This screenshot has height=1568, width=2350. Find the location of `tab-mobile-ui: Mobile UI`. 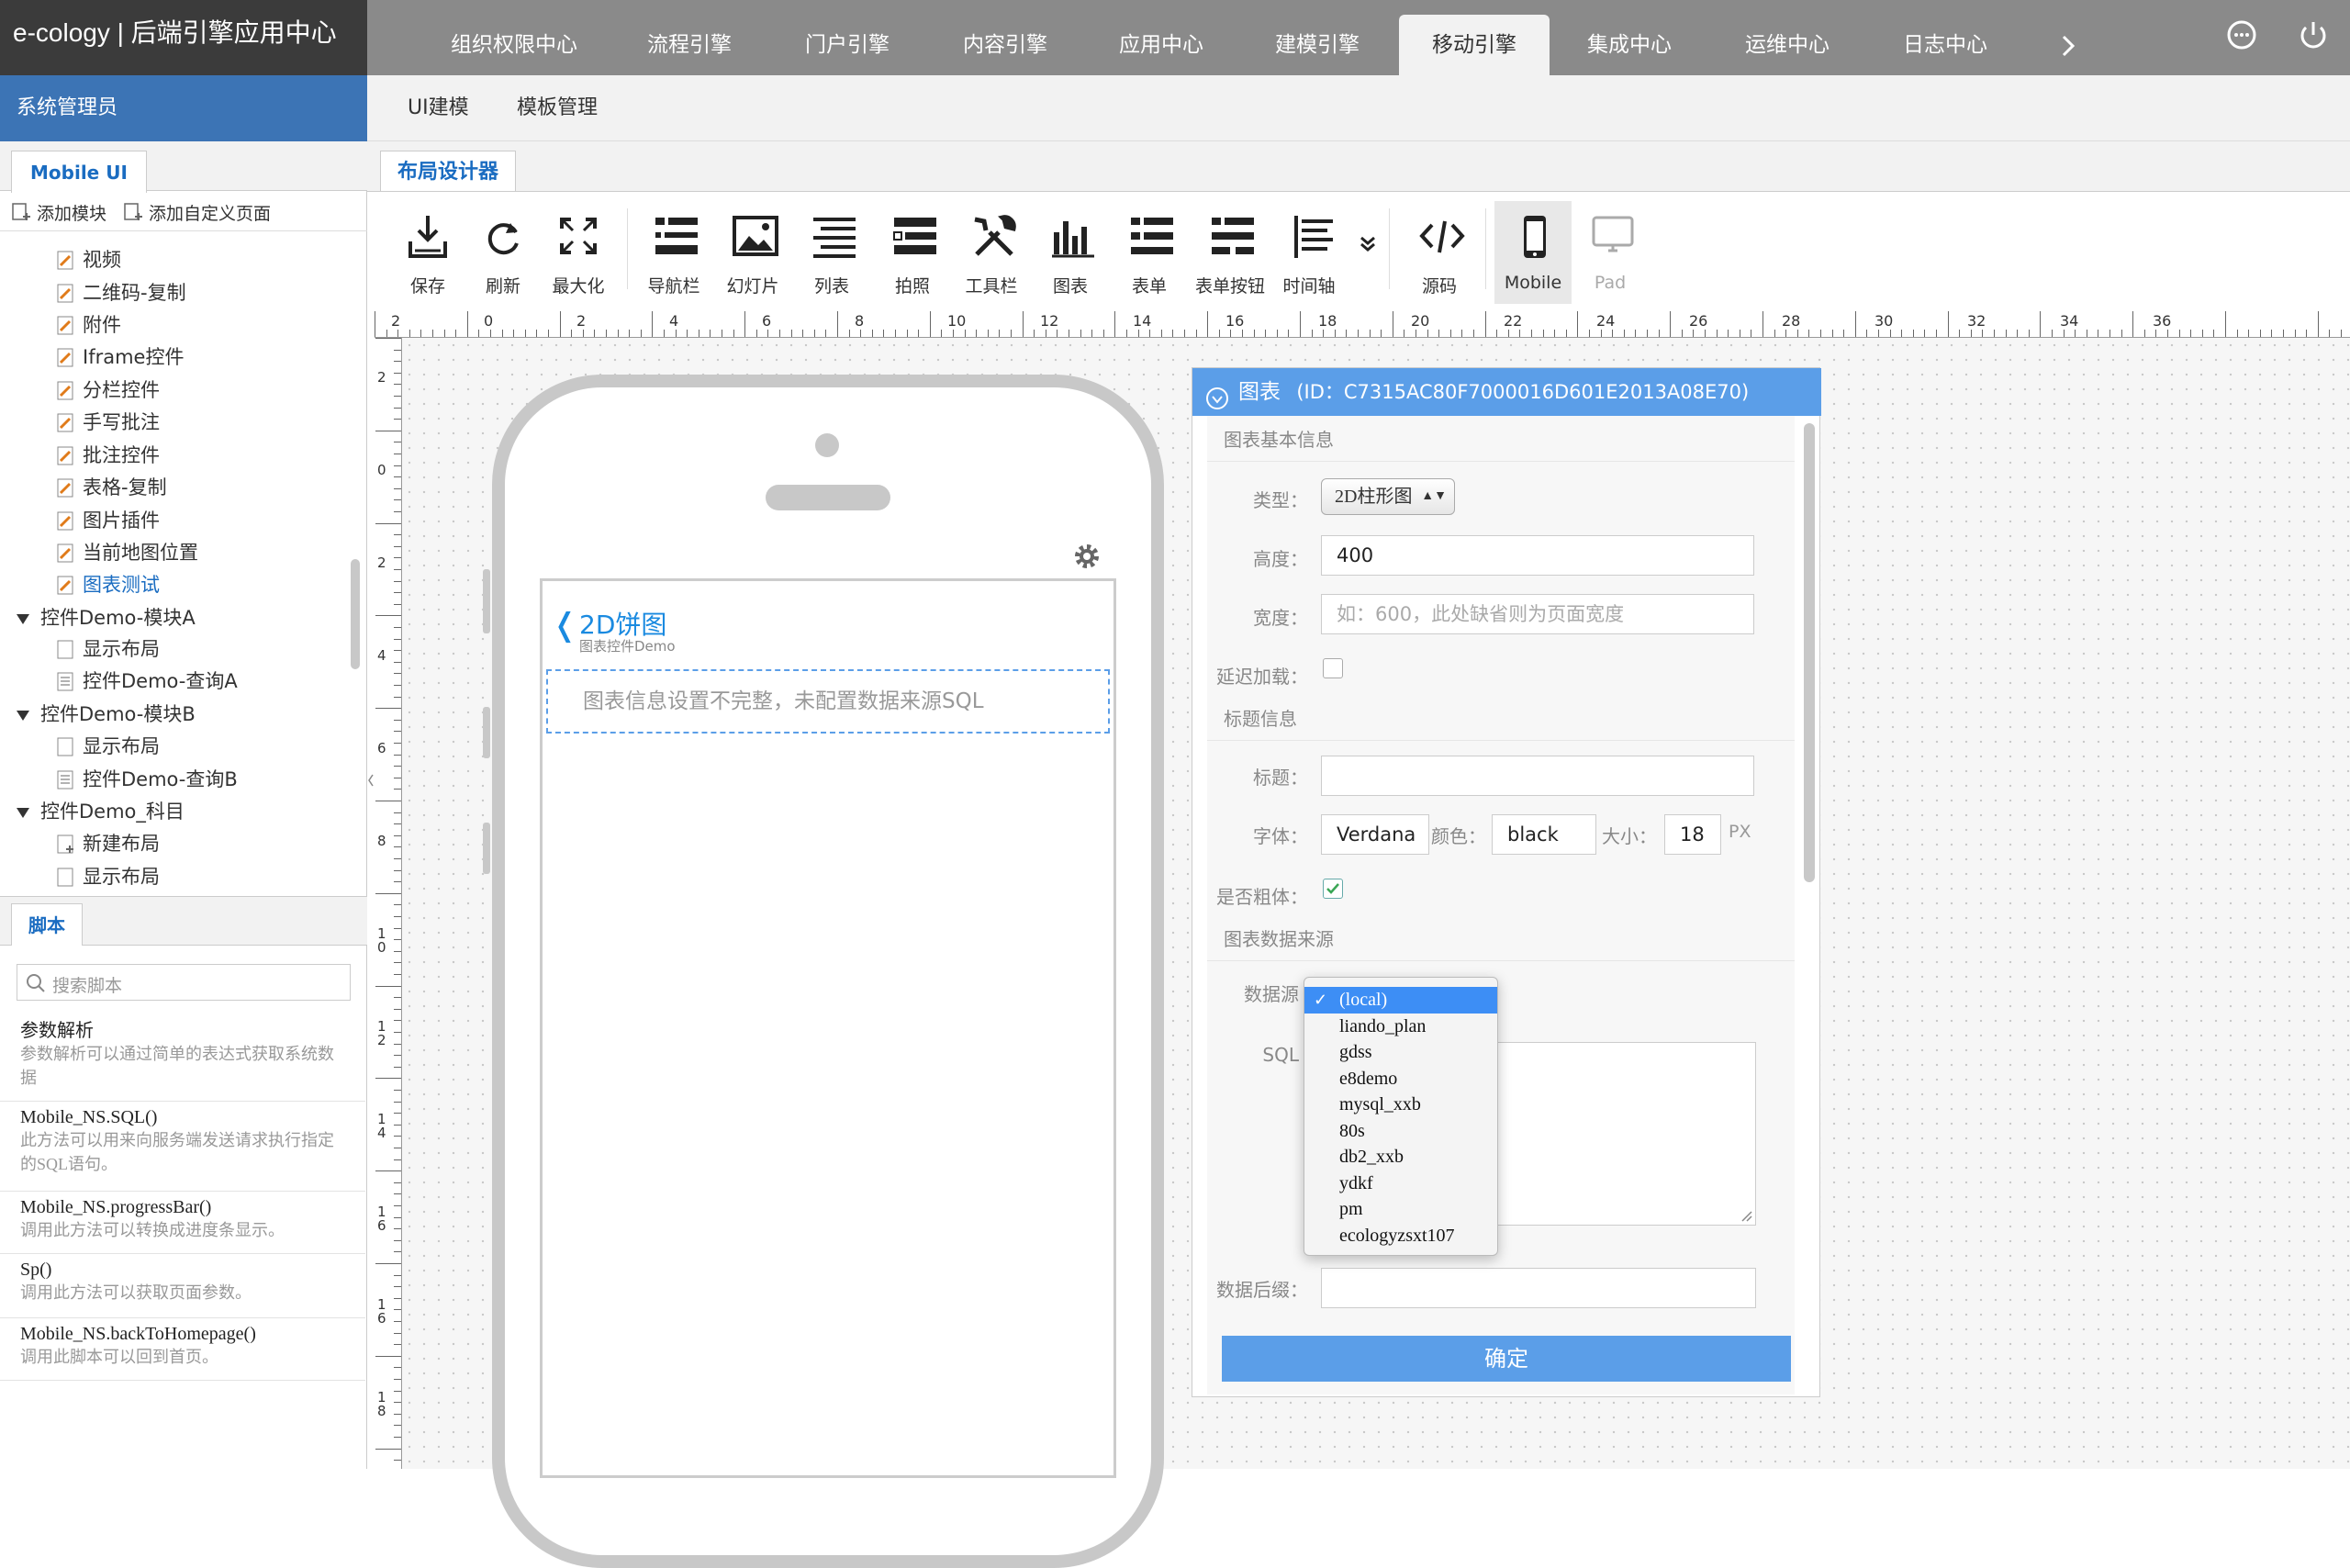

tab-mobile-ui: Mobile UI is located at coordinates (79, 172).